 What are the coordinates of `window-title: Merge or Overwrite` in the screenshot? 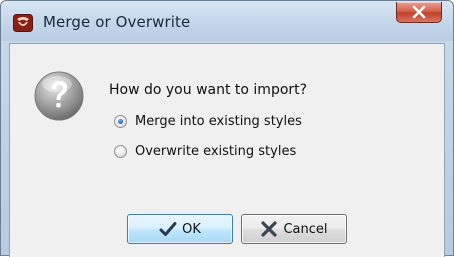 It's located at (117, 22).